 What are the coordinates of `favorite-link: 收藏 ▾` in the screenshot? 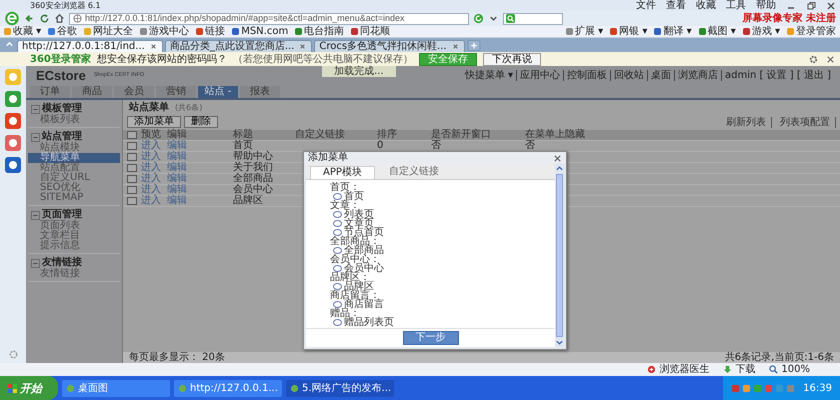 It's located at (23, 31).